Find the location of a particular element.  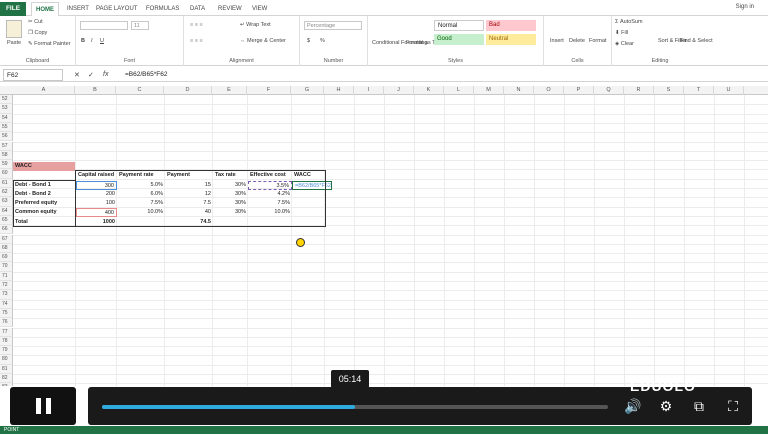

copy-button: ❐ Copy is located at coordinates (37, 33).